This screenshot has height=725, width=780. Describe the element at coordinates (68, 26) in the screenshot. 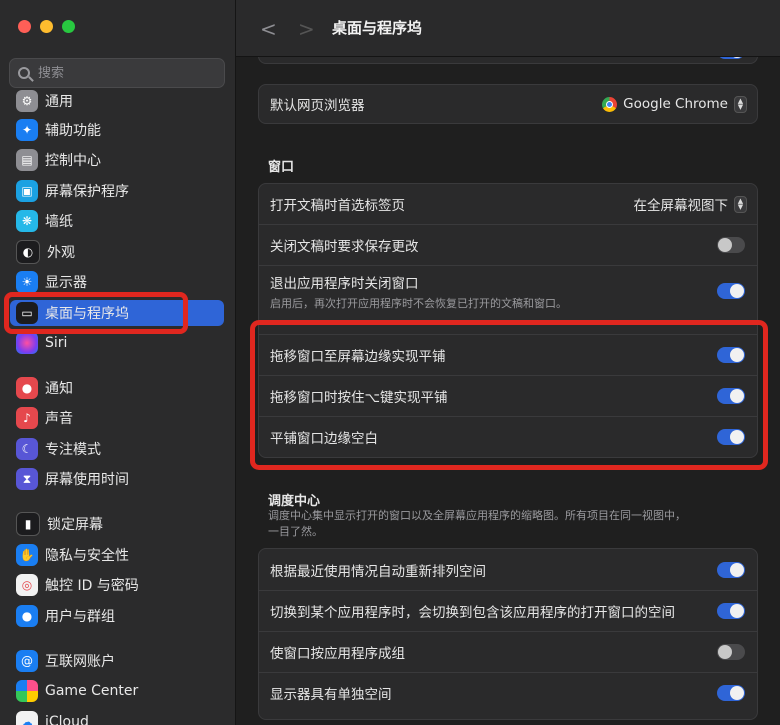

I see `zoom-window-button` at that location.